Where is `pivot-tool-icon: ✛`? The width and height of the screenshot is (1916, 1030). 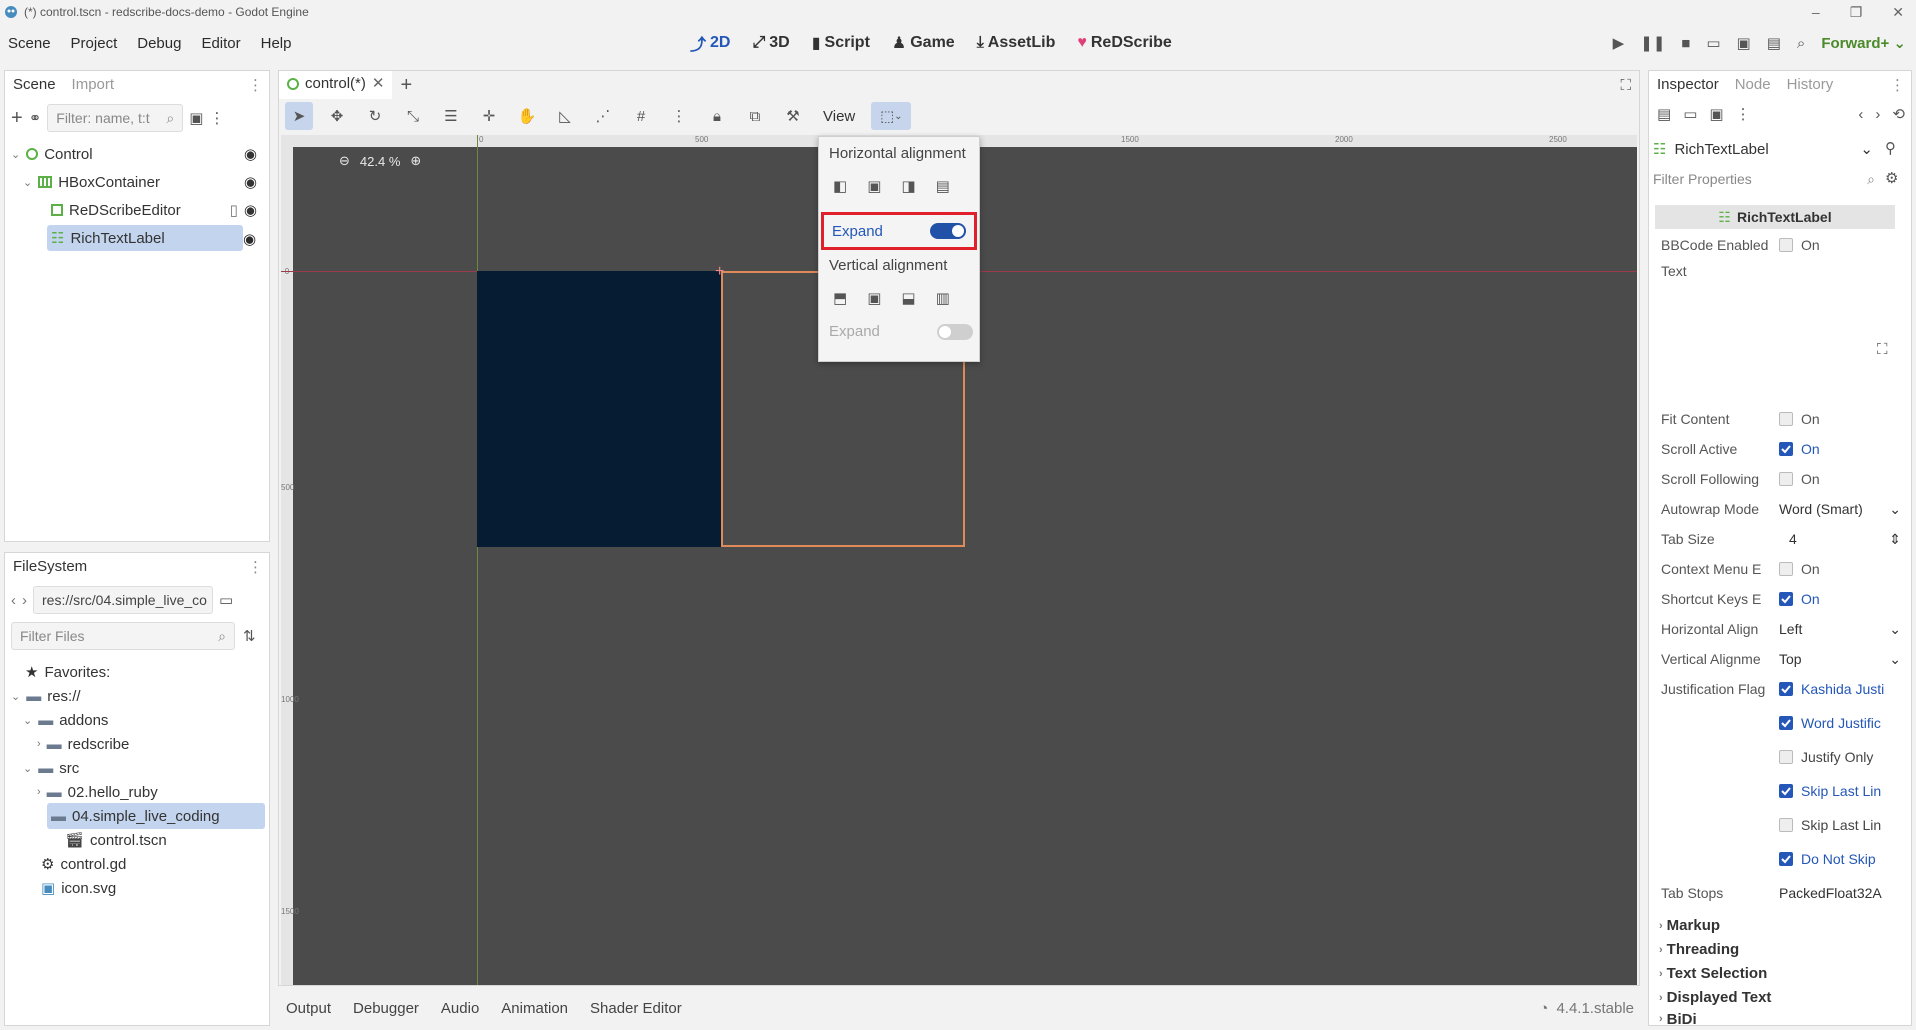 pivot-tool-icon: ✛ is located at coordinates (489, 116).